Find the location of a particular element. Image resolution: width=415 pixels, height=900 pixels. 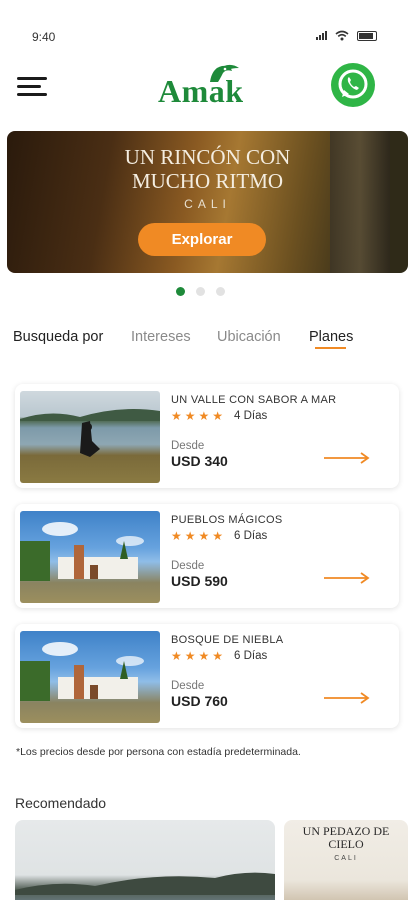

app-header: Amak is located at coordinates (207, 88).